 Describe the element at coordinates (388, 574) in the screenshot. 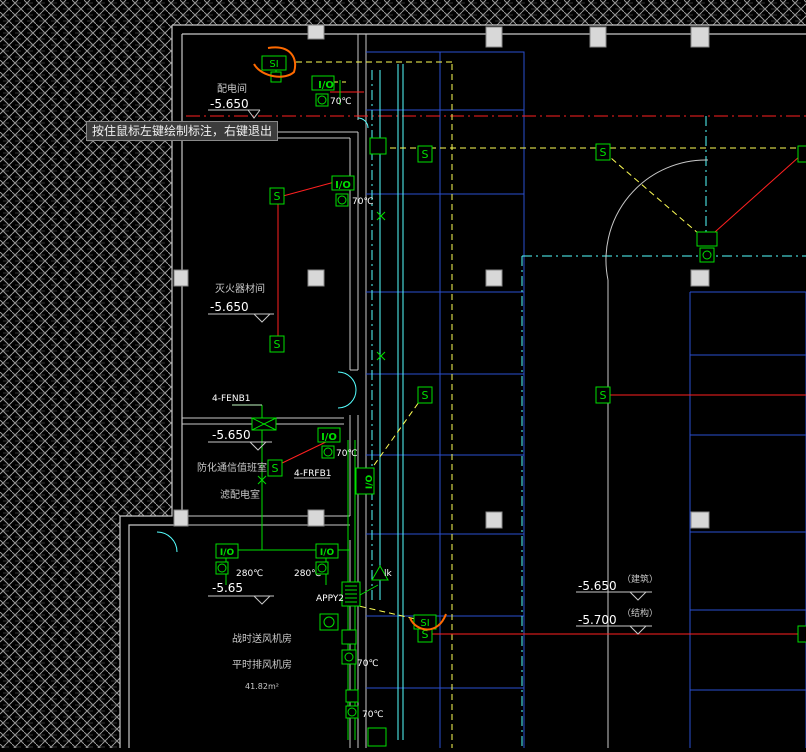

I see `svg-text: lk` at that location.